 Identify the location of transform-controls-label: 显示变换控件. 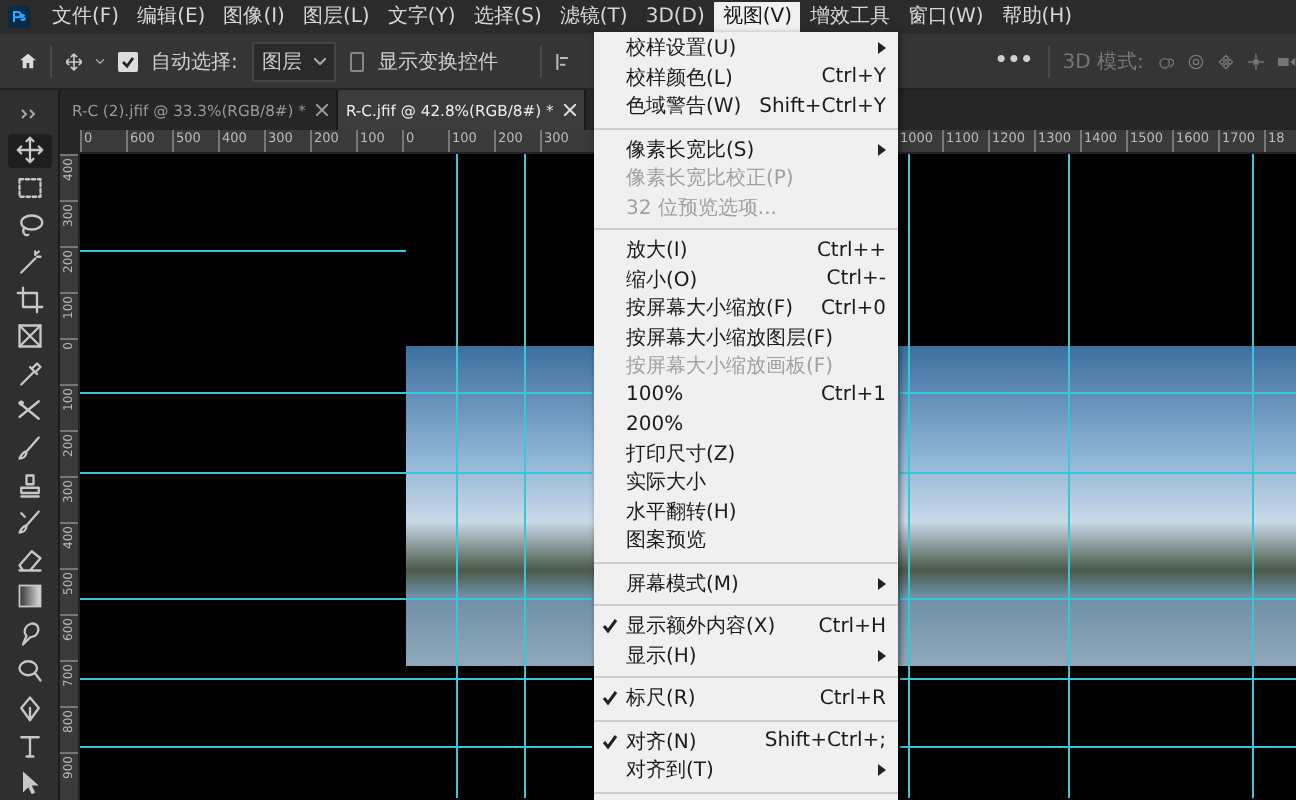
(438, 62).